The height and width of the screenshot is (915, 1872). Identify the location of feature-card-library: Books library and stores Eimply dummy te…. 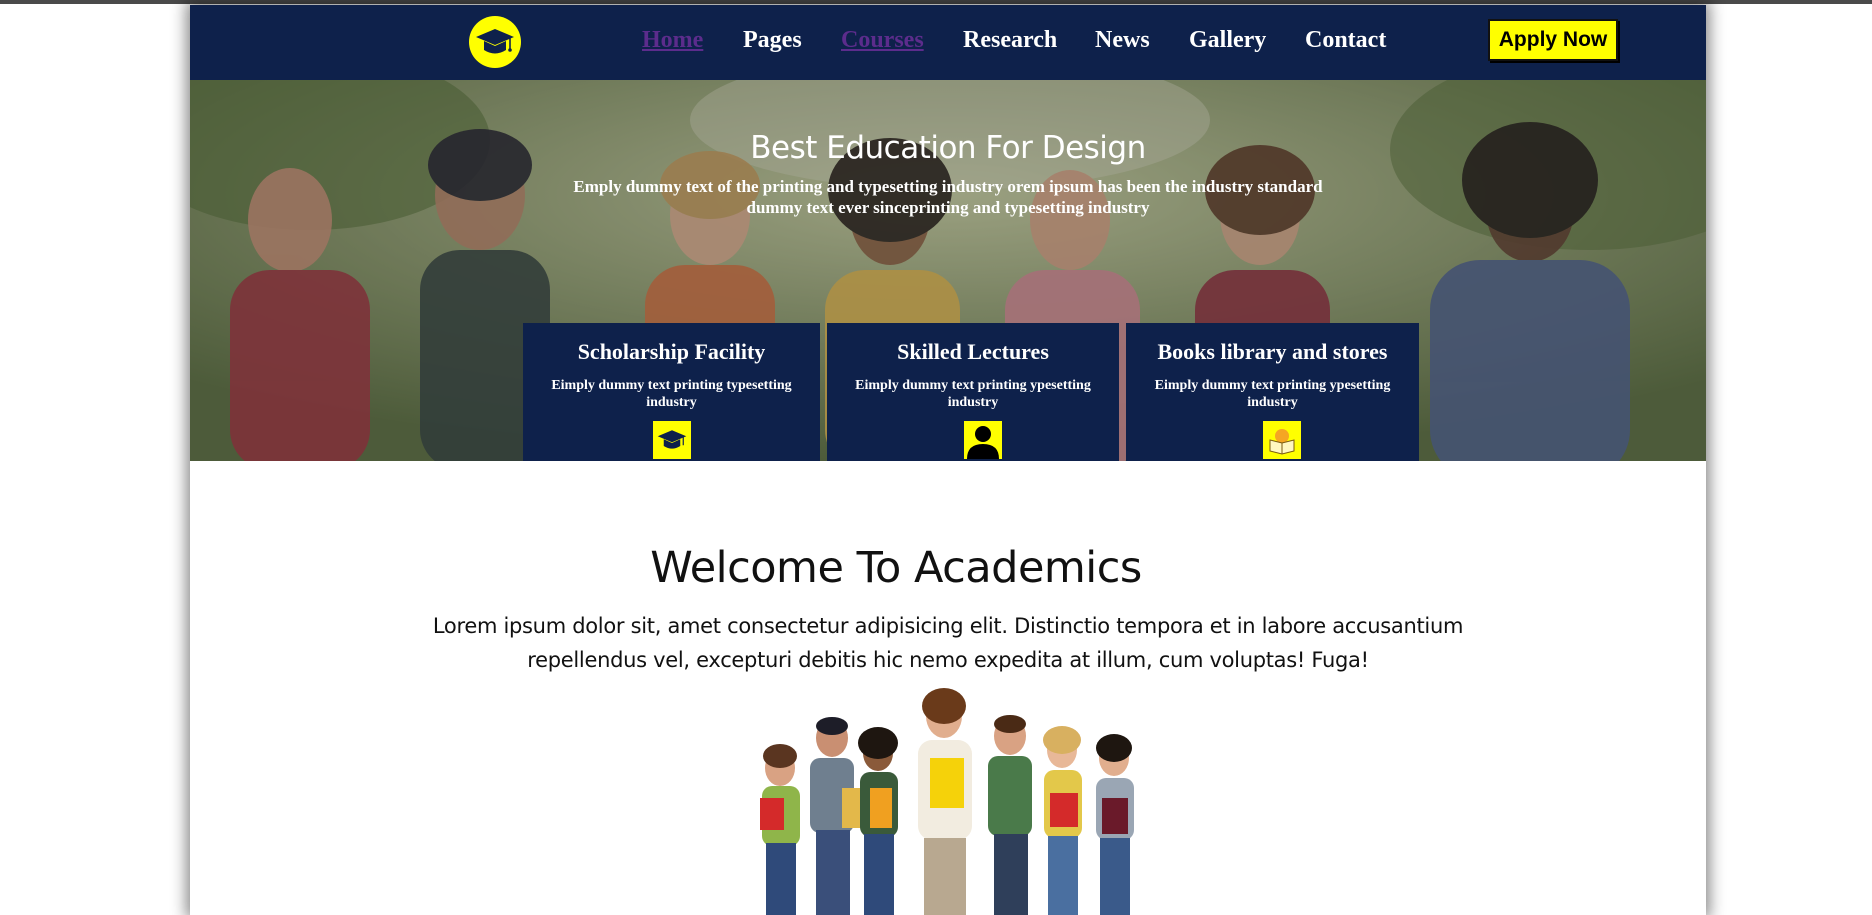
(1272, 392).